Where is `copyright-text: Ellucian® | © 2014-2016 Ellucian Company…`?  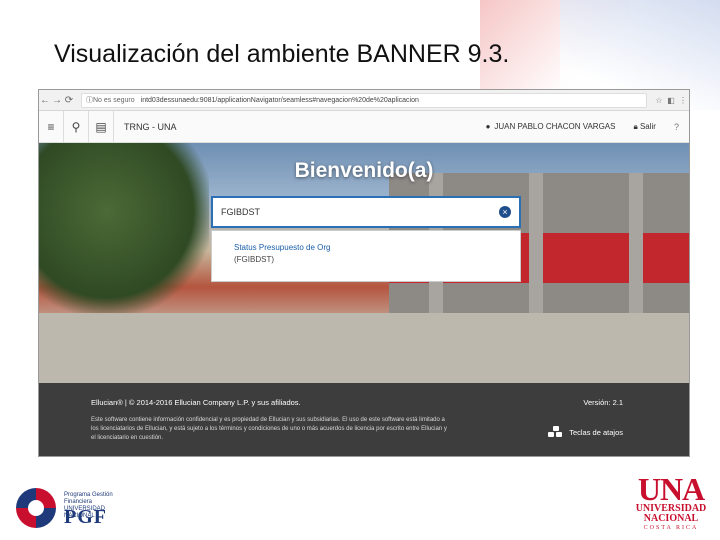 copyright-text: Ellucian® | © 2014-2016 Ellucian Company… is located at coordinates (196, 402).